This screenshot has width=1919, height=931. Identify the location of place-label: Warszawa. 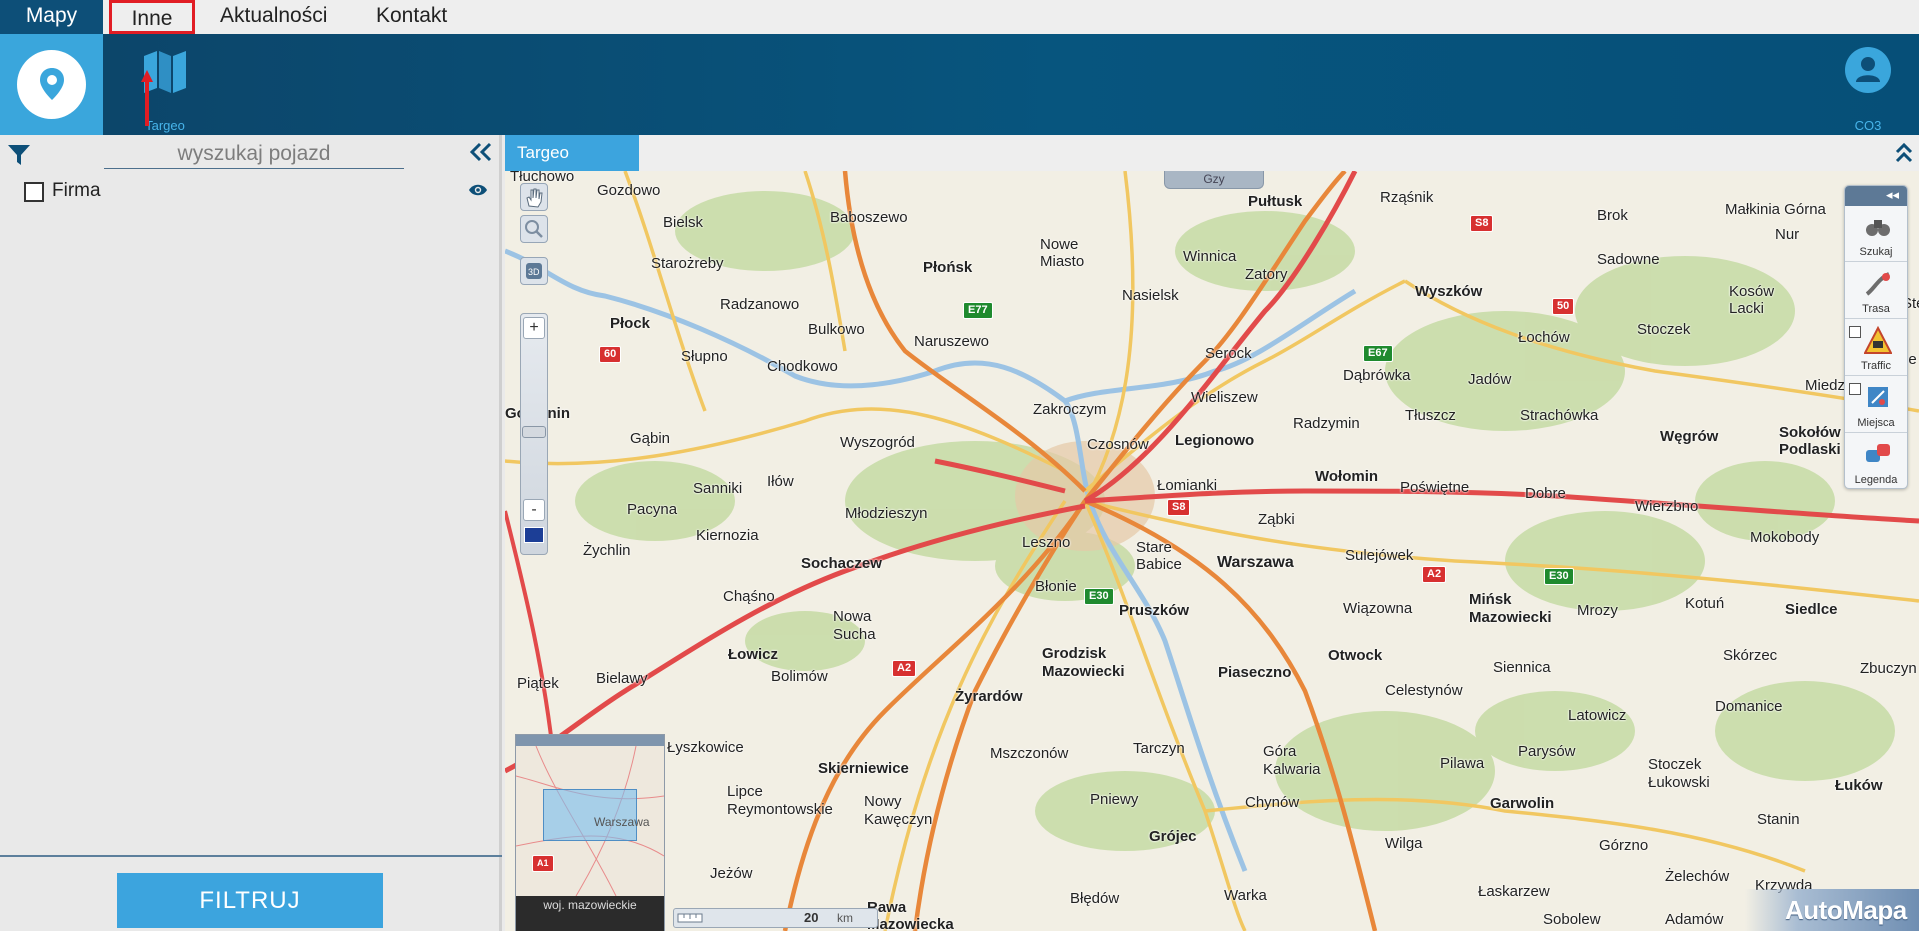
(1255, 562).